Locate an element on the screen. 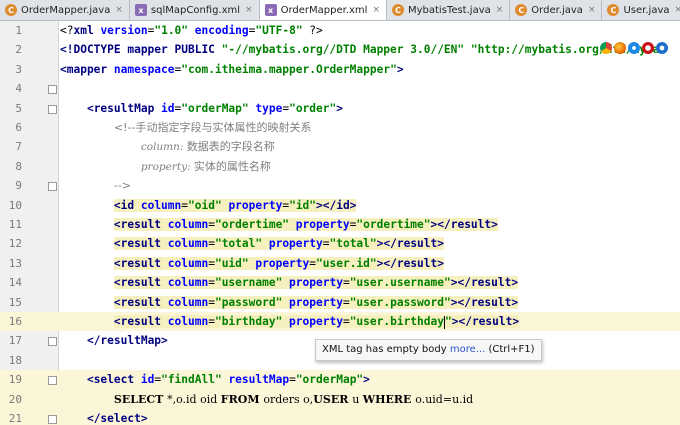 The image size is (680, 425). comment-token: property: is located at coordinates (167, 166).